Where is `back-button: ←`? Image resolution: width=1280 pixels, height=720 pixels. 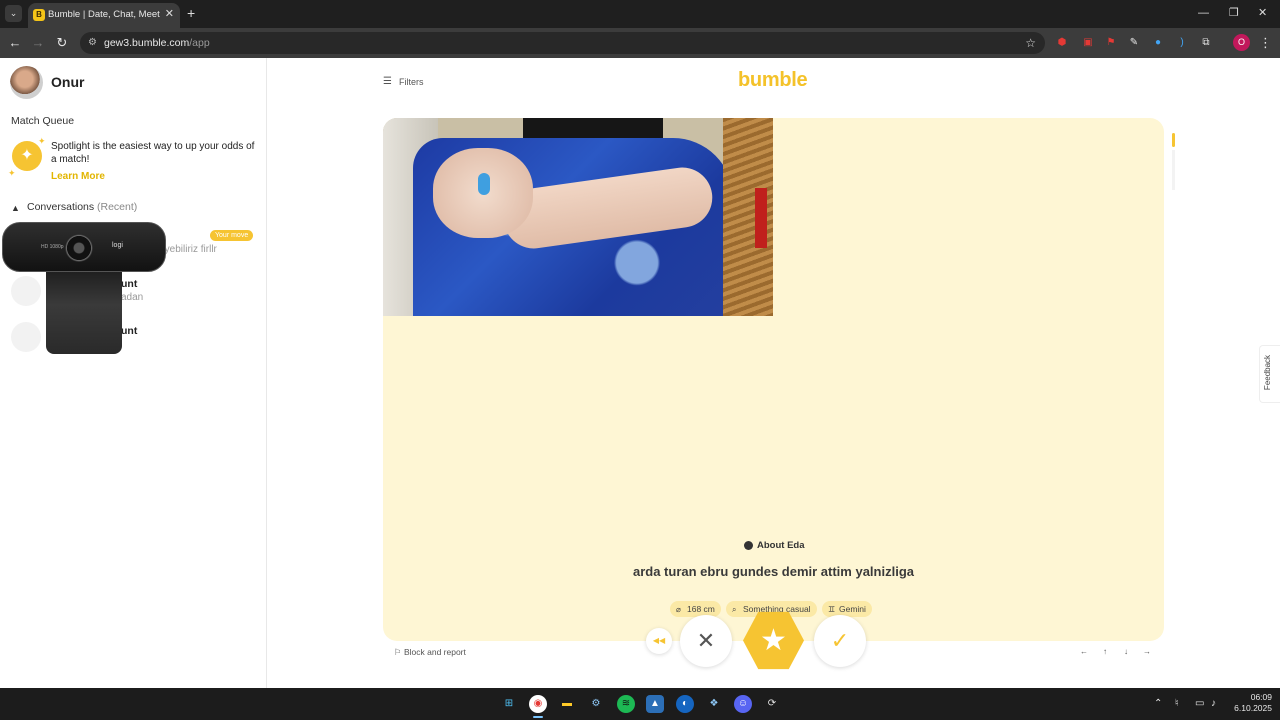 back-button: ← is located at coordinates (15, 43).